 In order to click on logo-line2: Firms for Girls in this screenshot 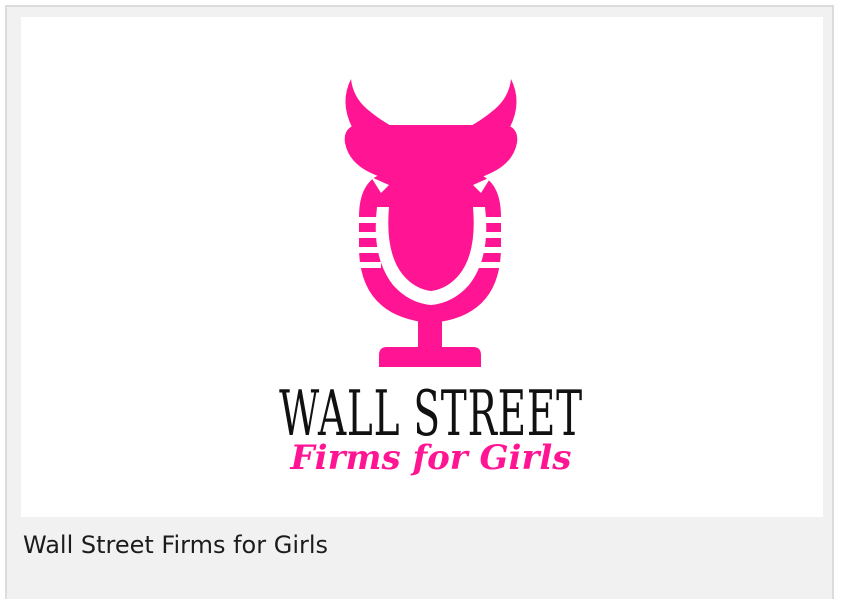, I will do `click(431, 458)`.